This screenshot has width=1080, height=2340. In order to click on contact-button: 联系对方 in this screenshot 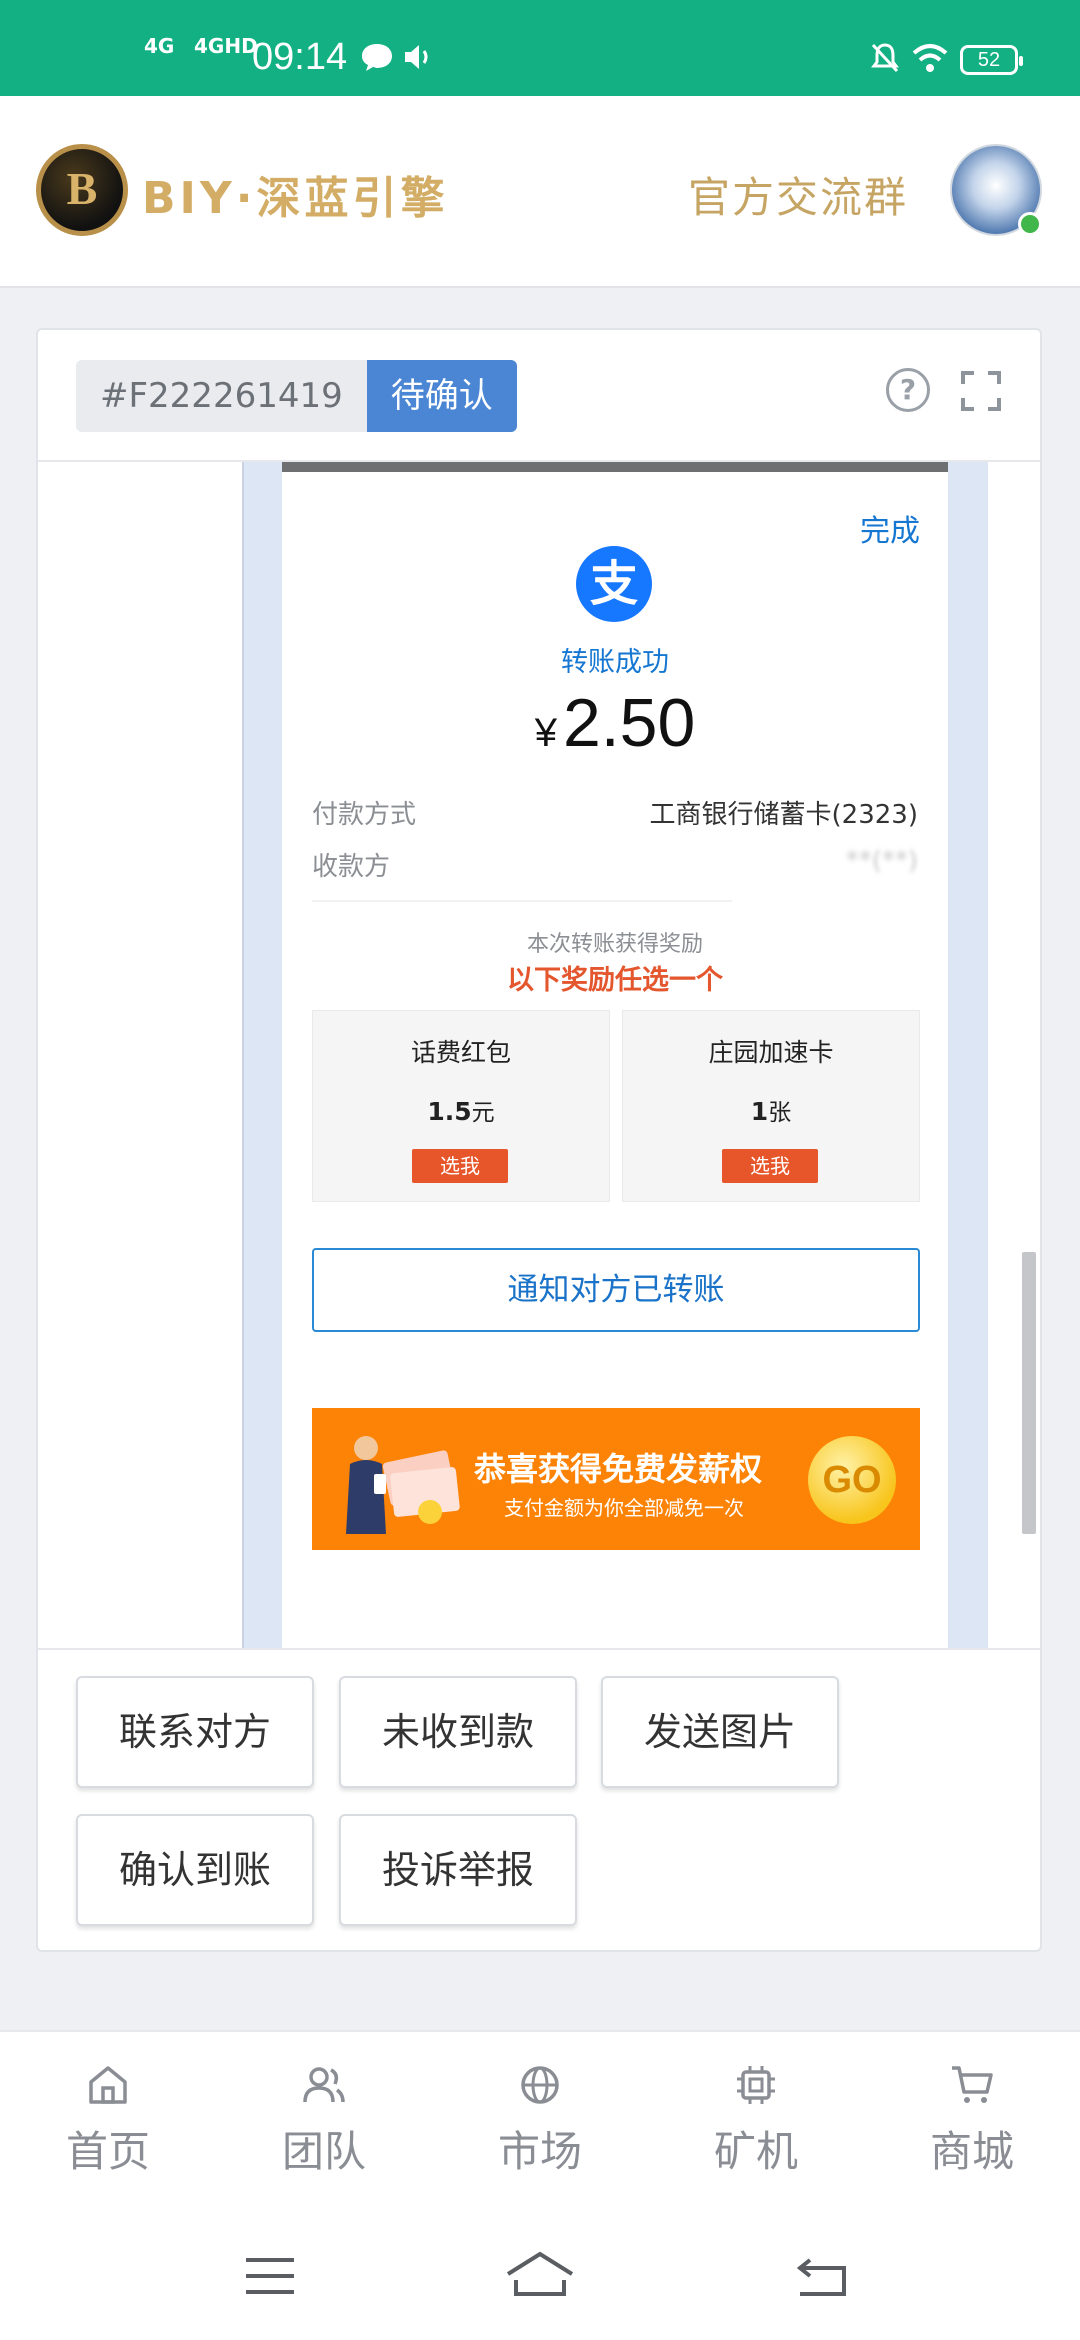, I will do `click(195, 1732)`.